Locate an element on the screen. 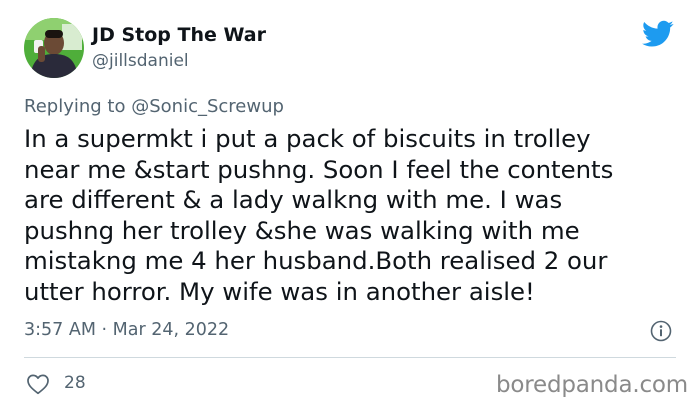 Image resolution: width=700 pixels, height=410 pixels. avatar-image is located at coordinates (54, 48).